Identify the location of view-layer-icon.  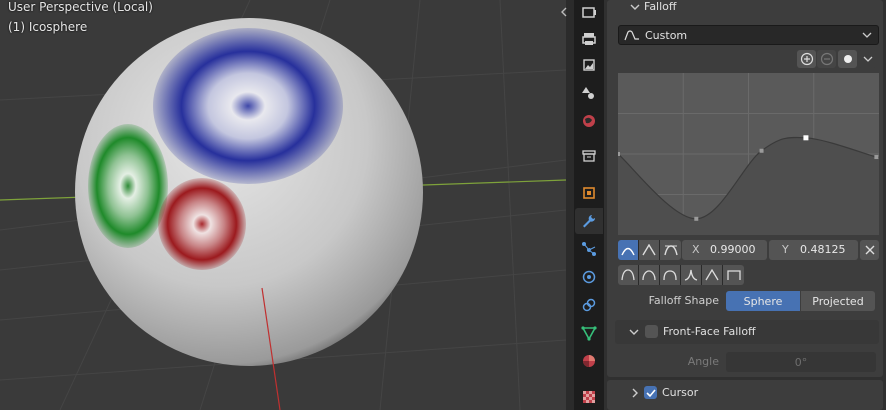
(589, 65).